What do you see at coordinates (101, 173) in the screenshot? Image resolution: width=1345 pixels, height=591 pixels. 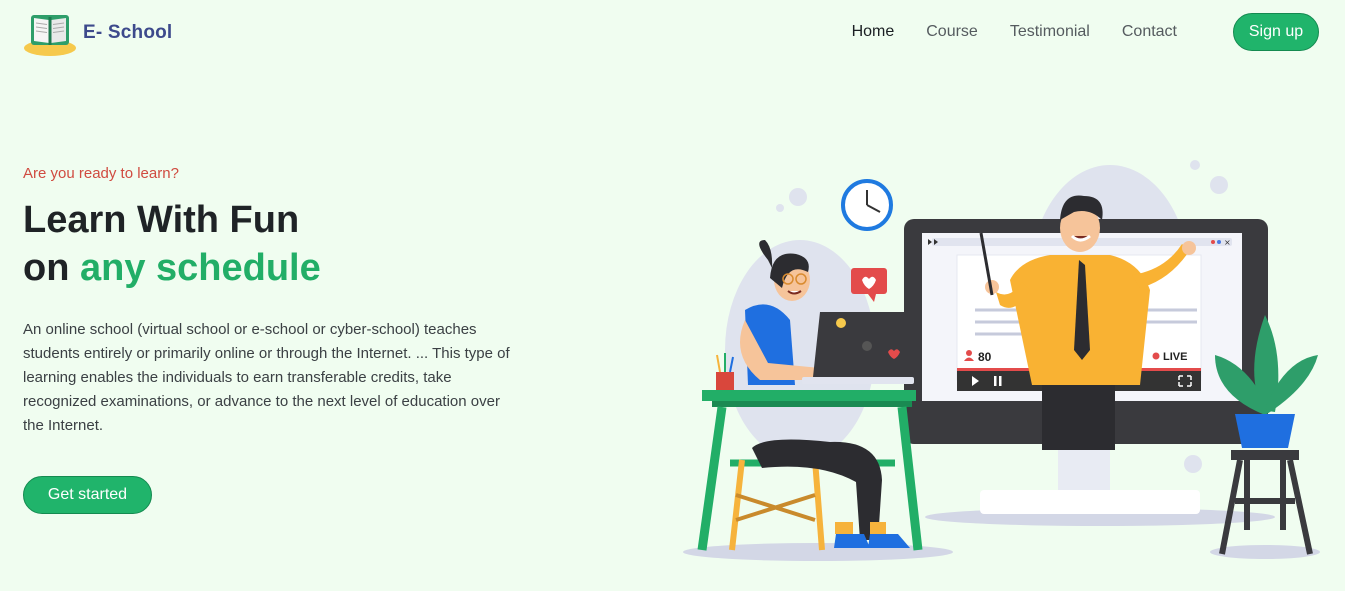 I see `hero-eyebrow: Are you ready to learn?` at bounding box center [101, 173].